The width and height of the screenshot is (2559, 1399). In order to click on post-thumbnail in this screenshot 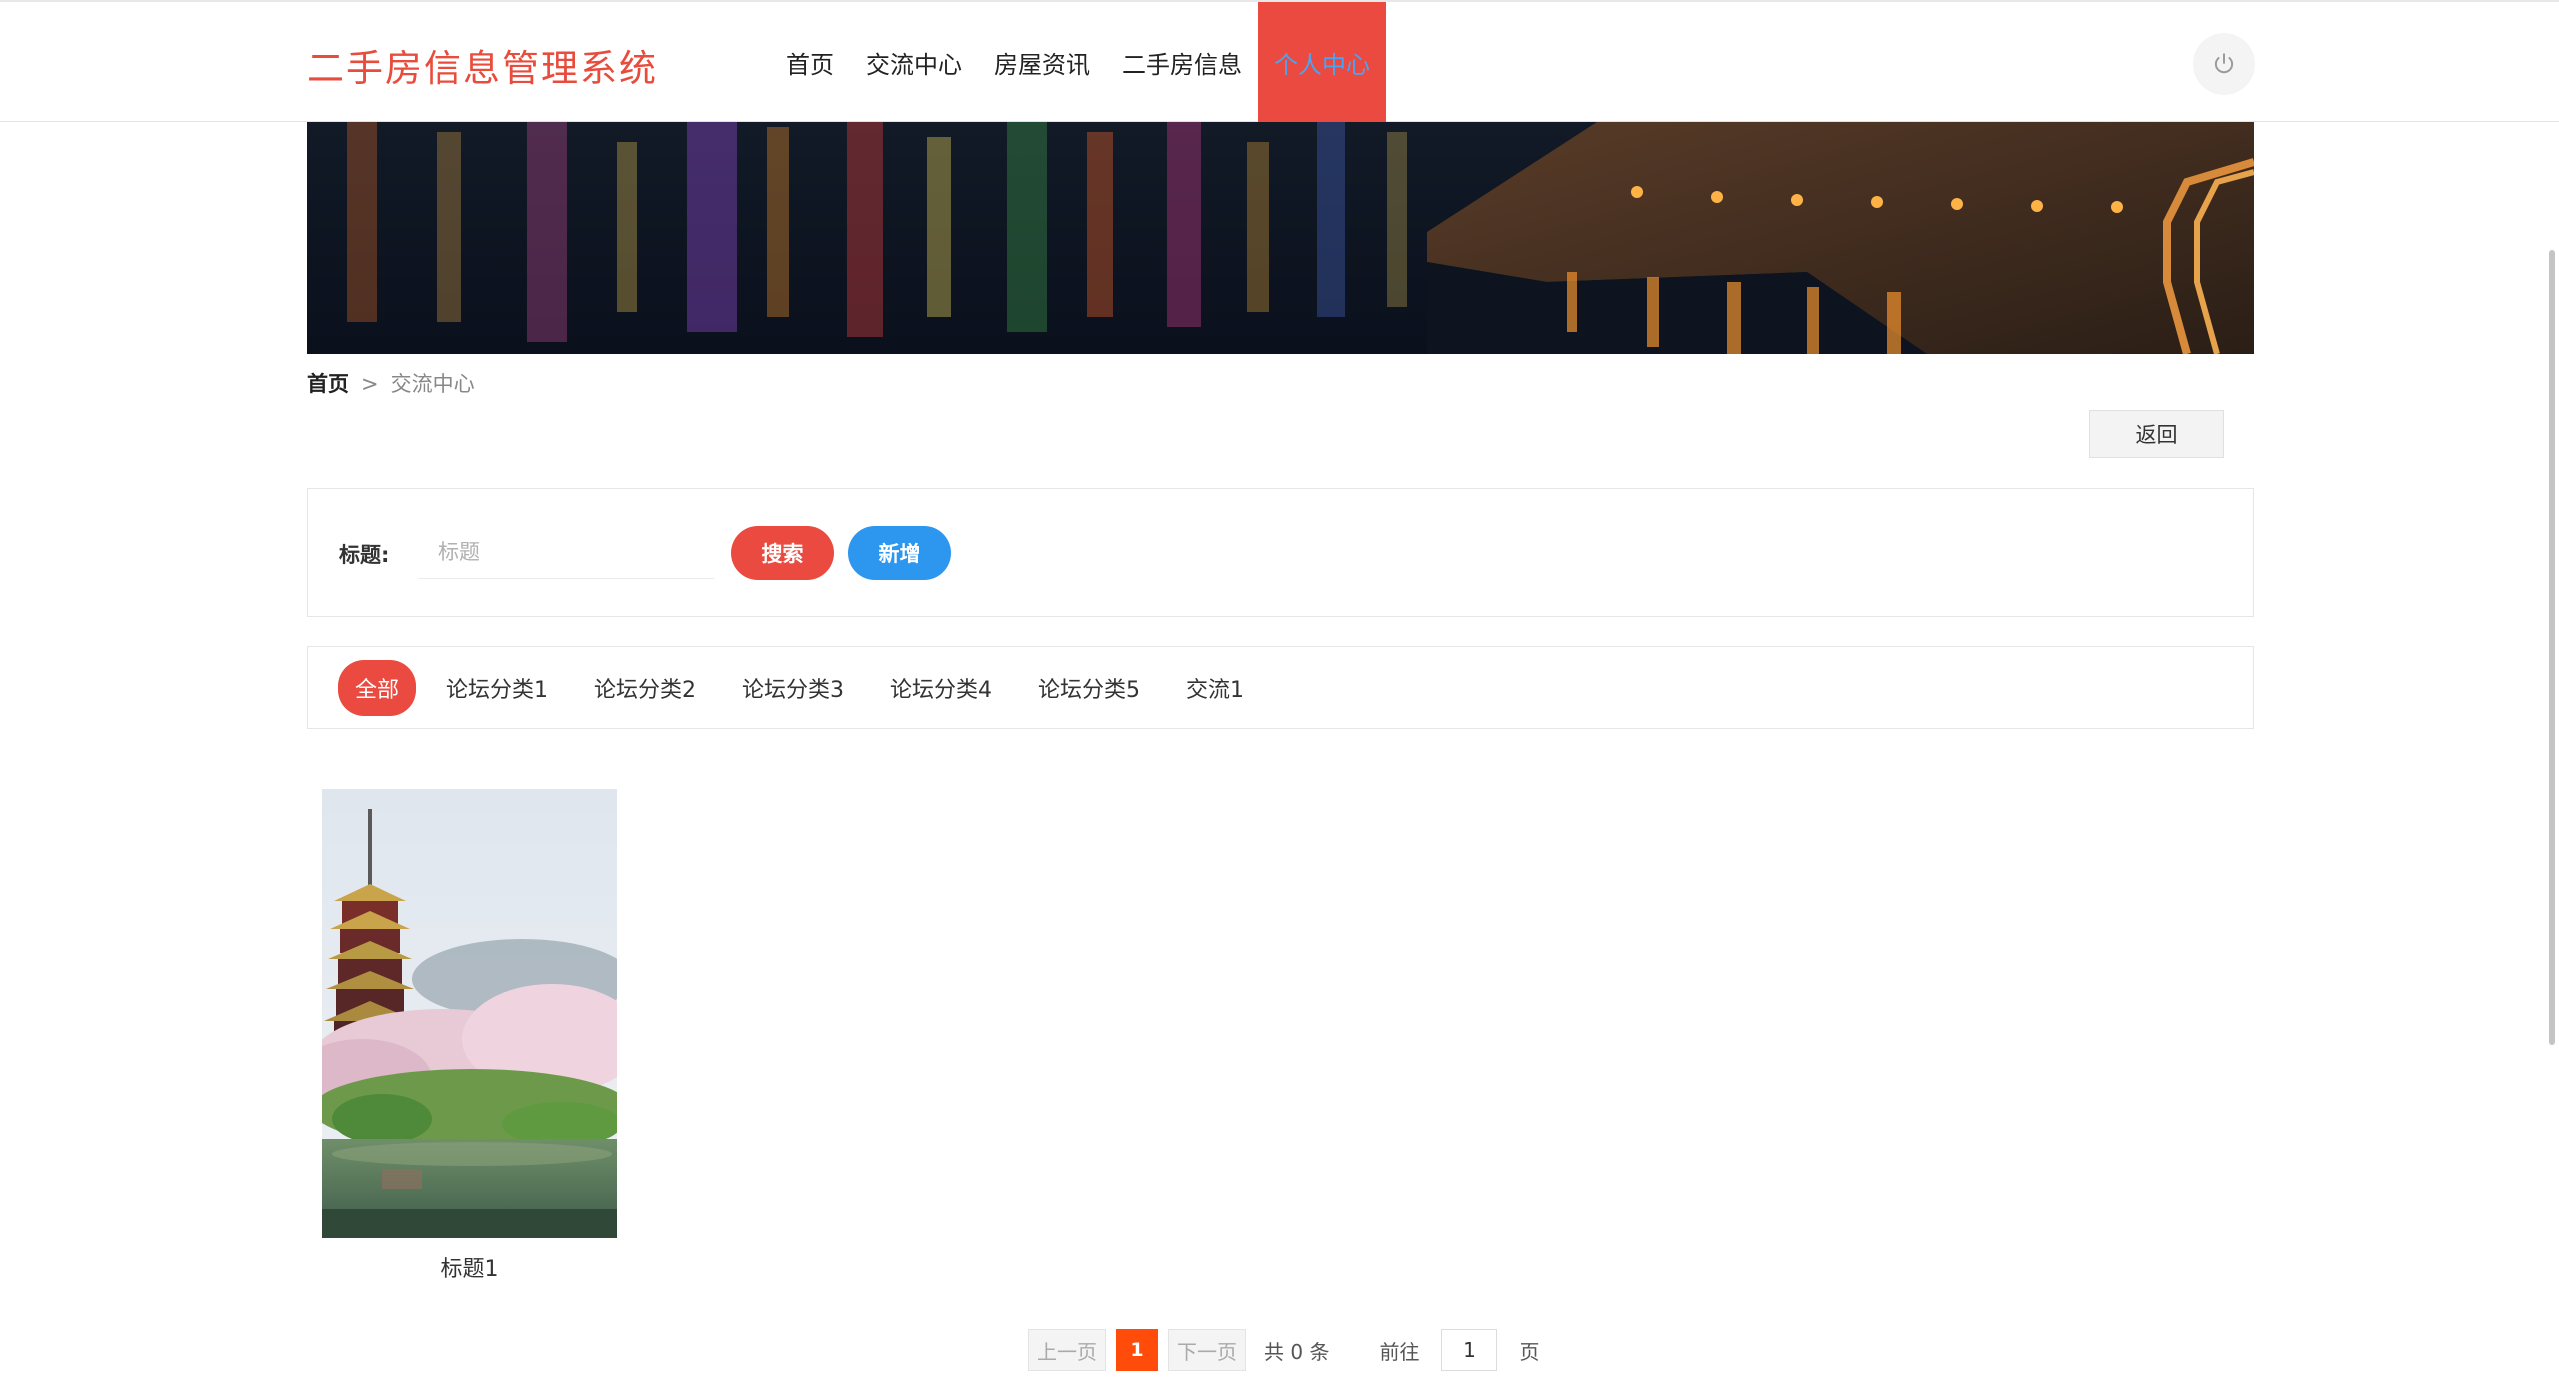, I will do `click(469, 1013)`.